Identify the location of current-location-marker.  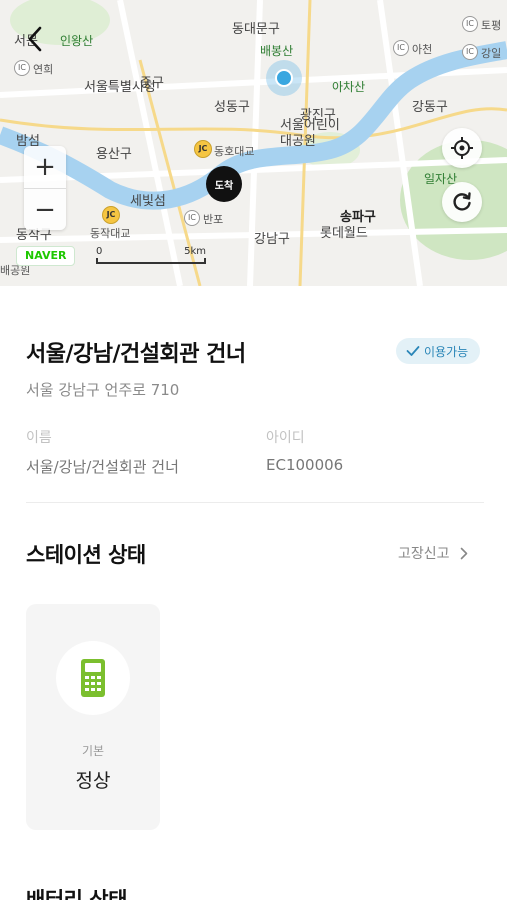
(284, 78).